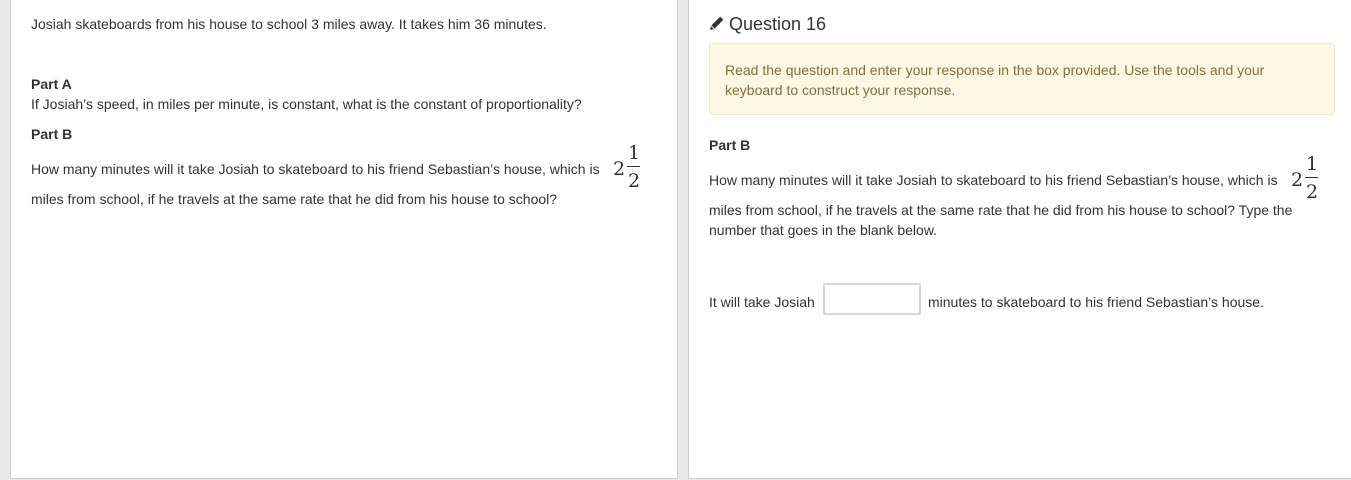 The image size is (1351, 480). Describe the element at coordinates (762, 302) in the screenshot. I see `answer-prefix: It will take Josiah` at that location.